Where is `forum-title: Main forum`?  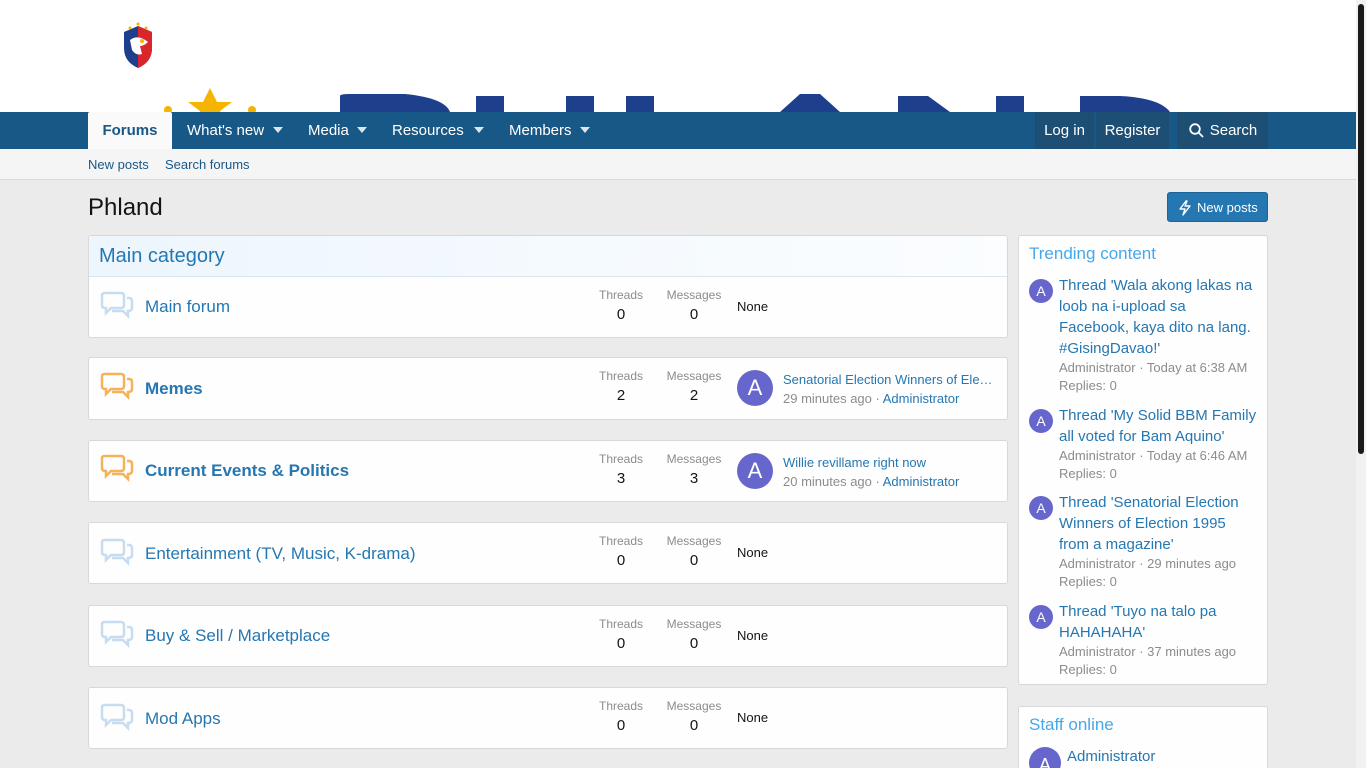 forum-title: Main forum is located at coordinates (187, 307).